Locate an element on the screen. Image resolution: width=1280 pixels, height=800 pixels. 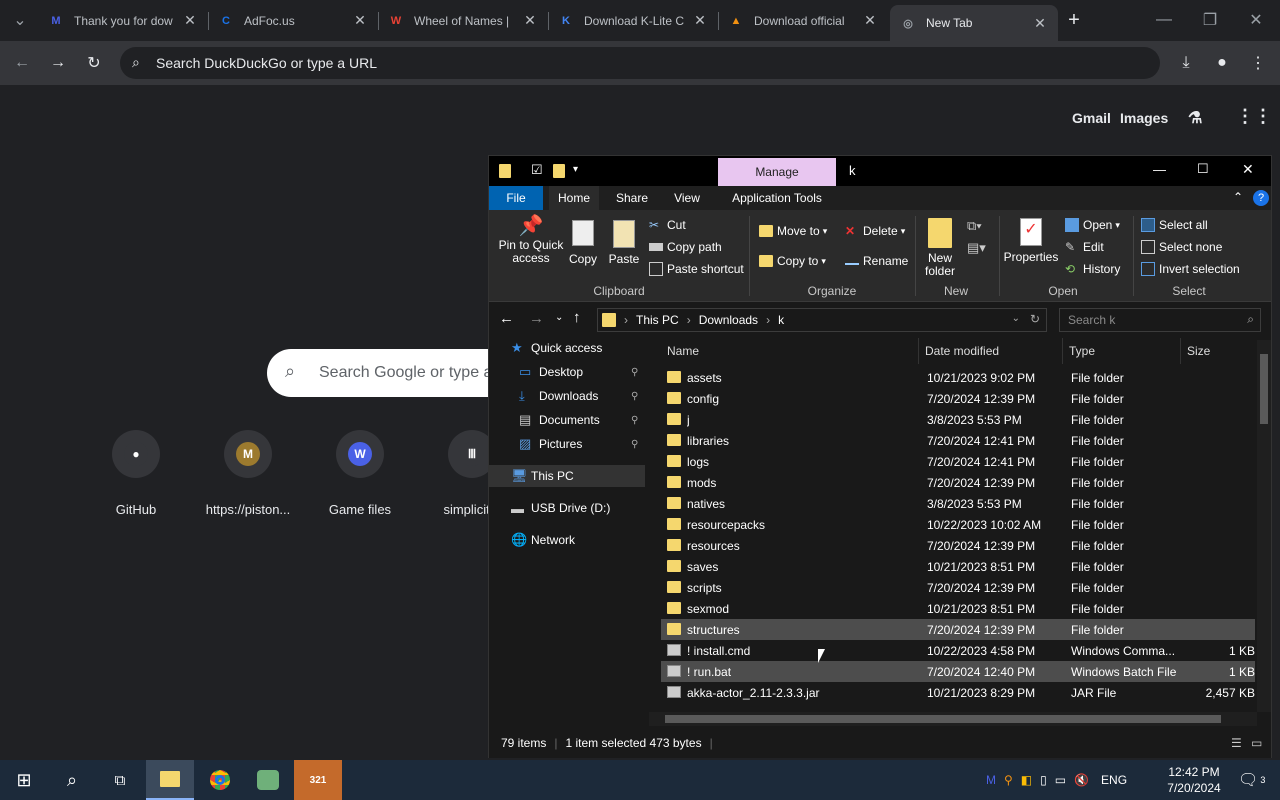
app-taskbar-icon is located at coordinates (268, 780).